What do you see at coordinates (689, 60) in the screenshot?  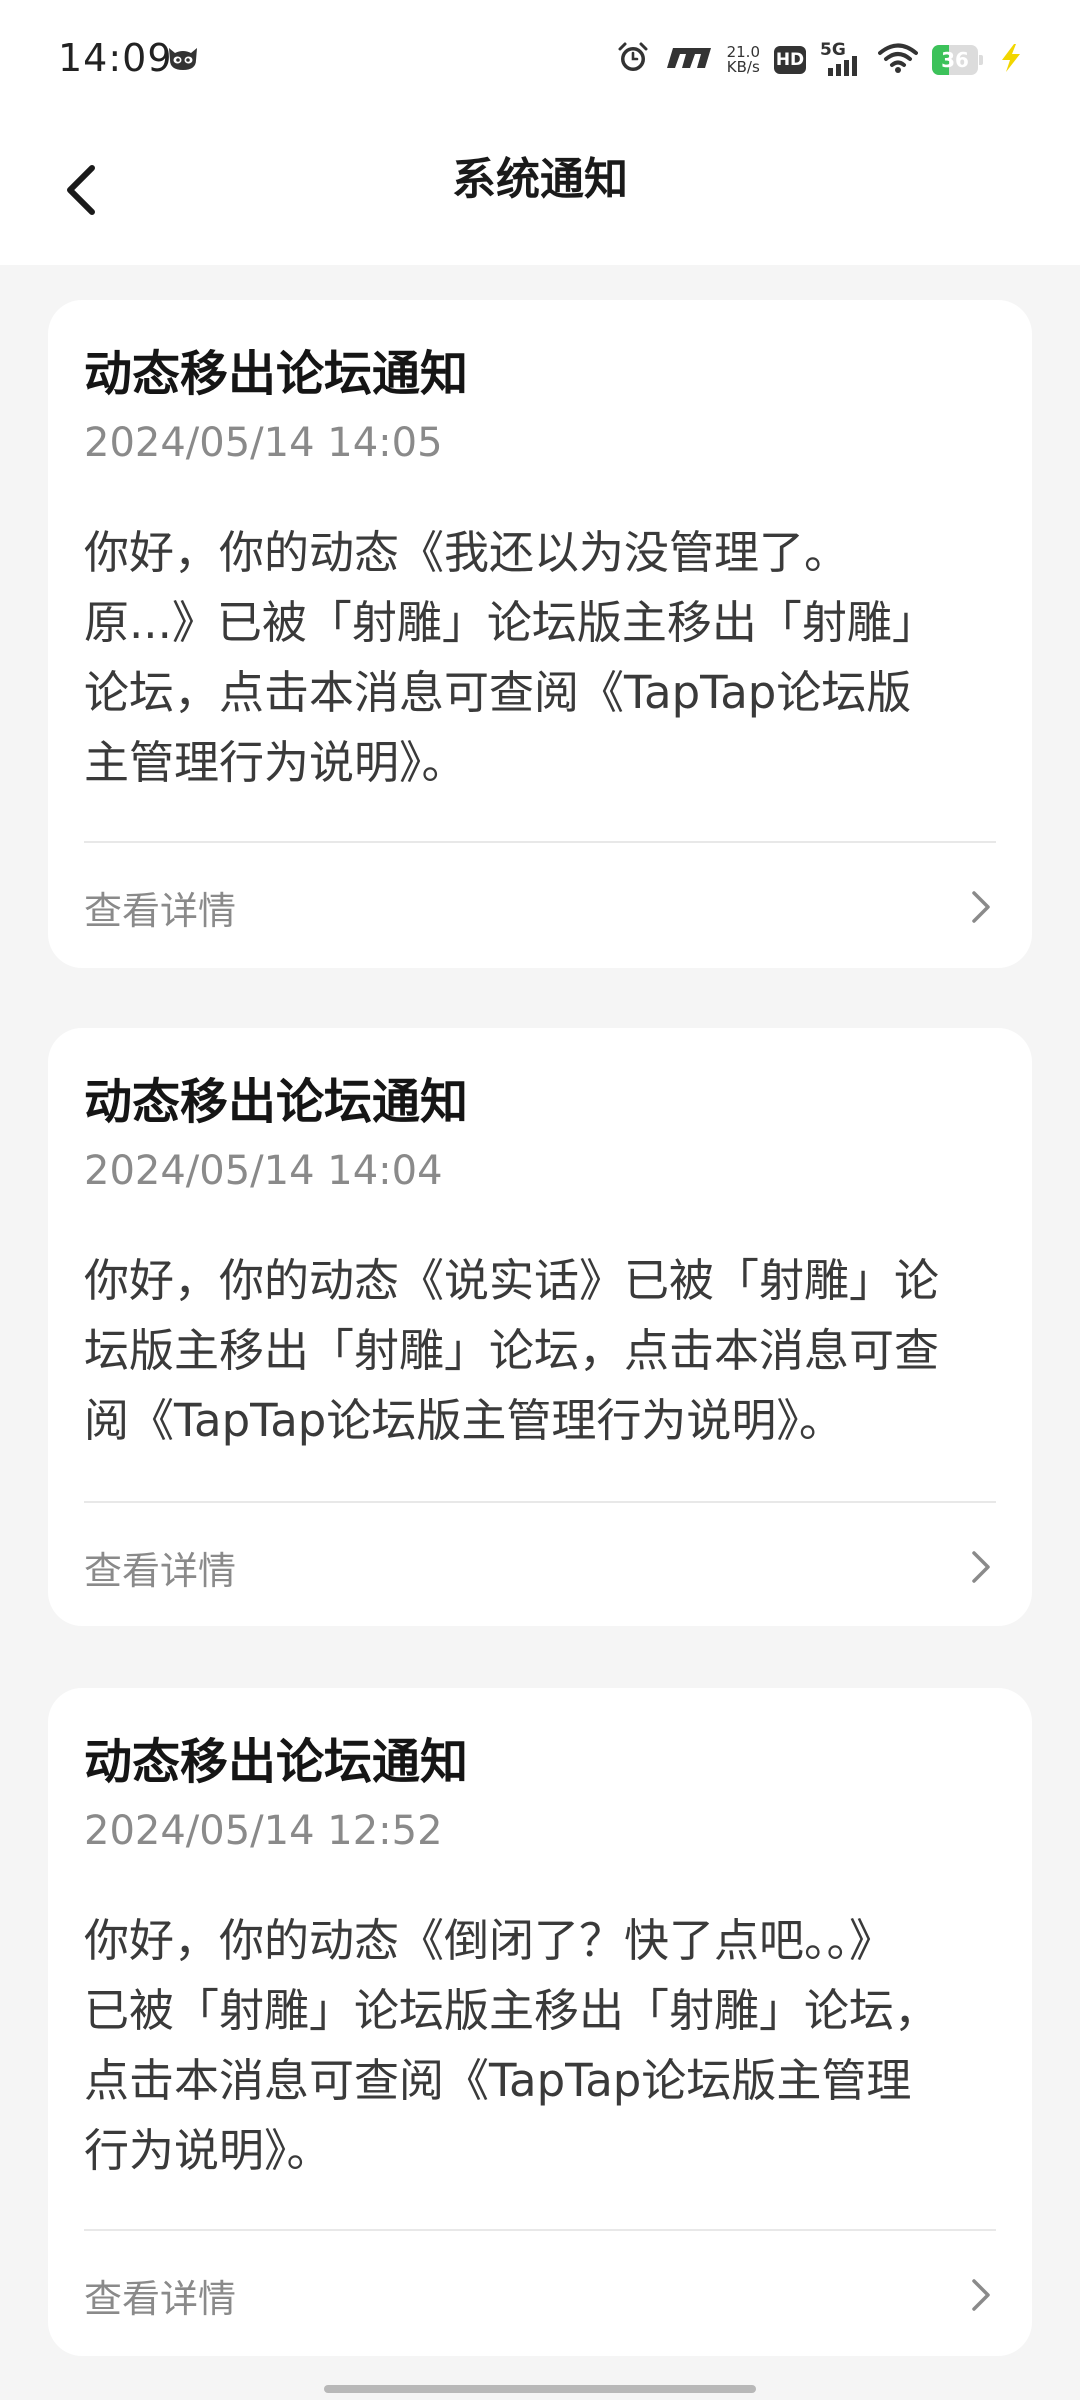 I see `carrier-logo-icon` at bounding box center [689, 60].